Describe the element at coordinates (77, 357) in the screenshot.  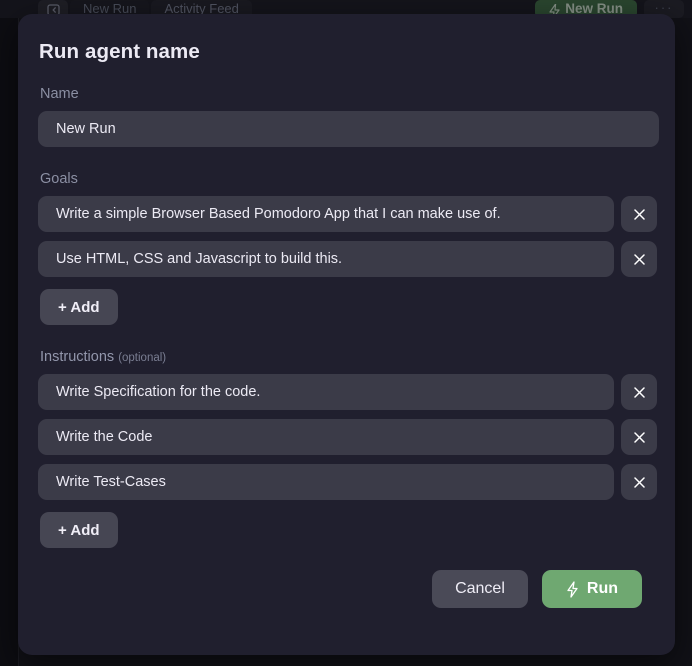
I see `instructions-label-text: Instructions` at that location.